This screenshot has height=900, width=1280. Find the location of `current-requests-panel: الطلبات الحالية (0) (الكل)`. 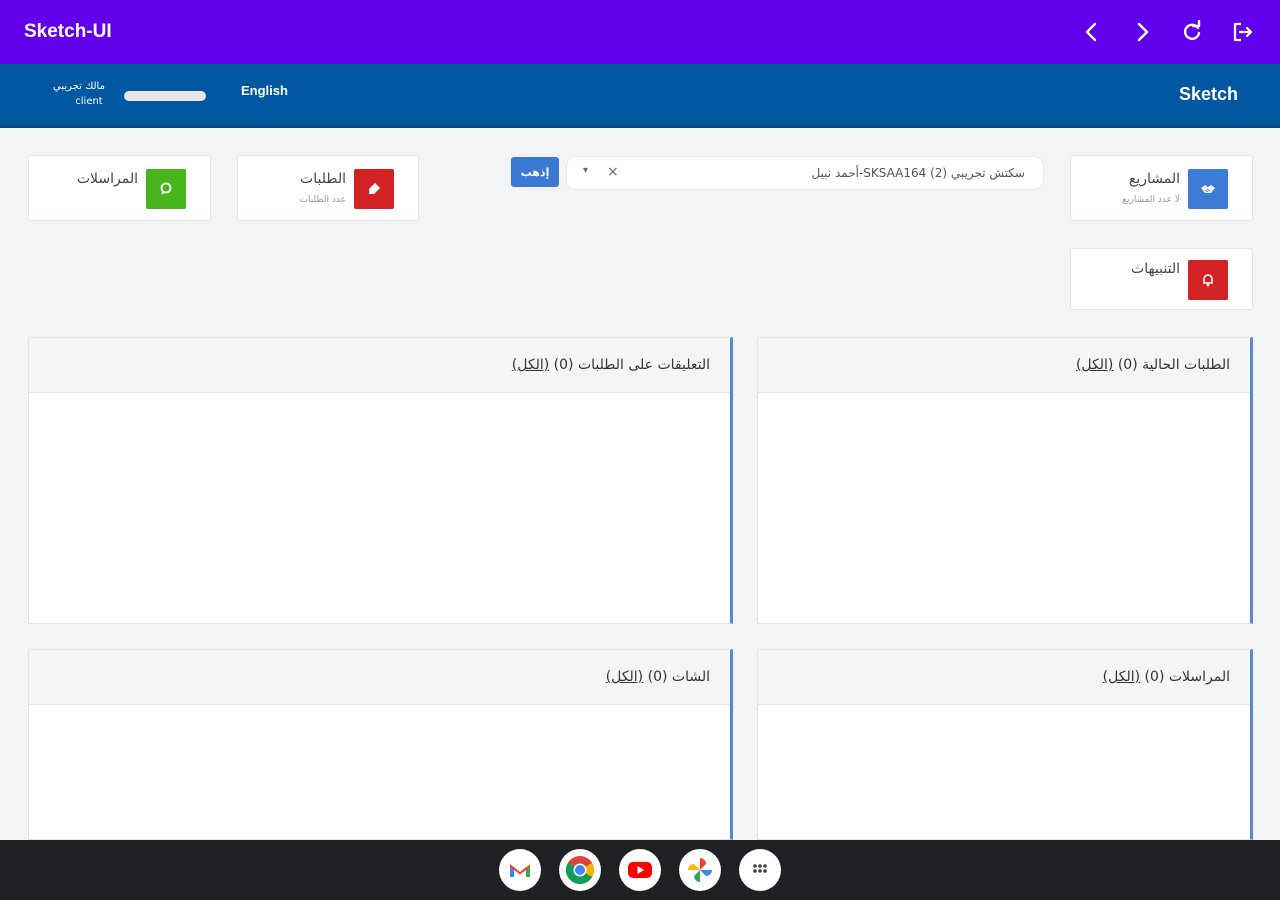

current-requests-panel: الطلبات الحالية (0) (الكل) is located at coordinates (1005, 480).